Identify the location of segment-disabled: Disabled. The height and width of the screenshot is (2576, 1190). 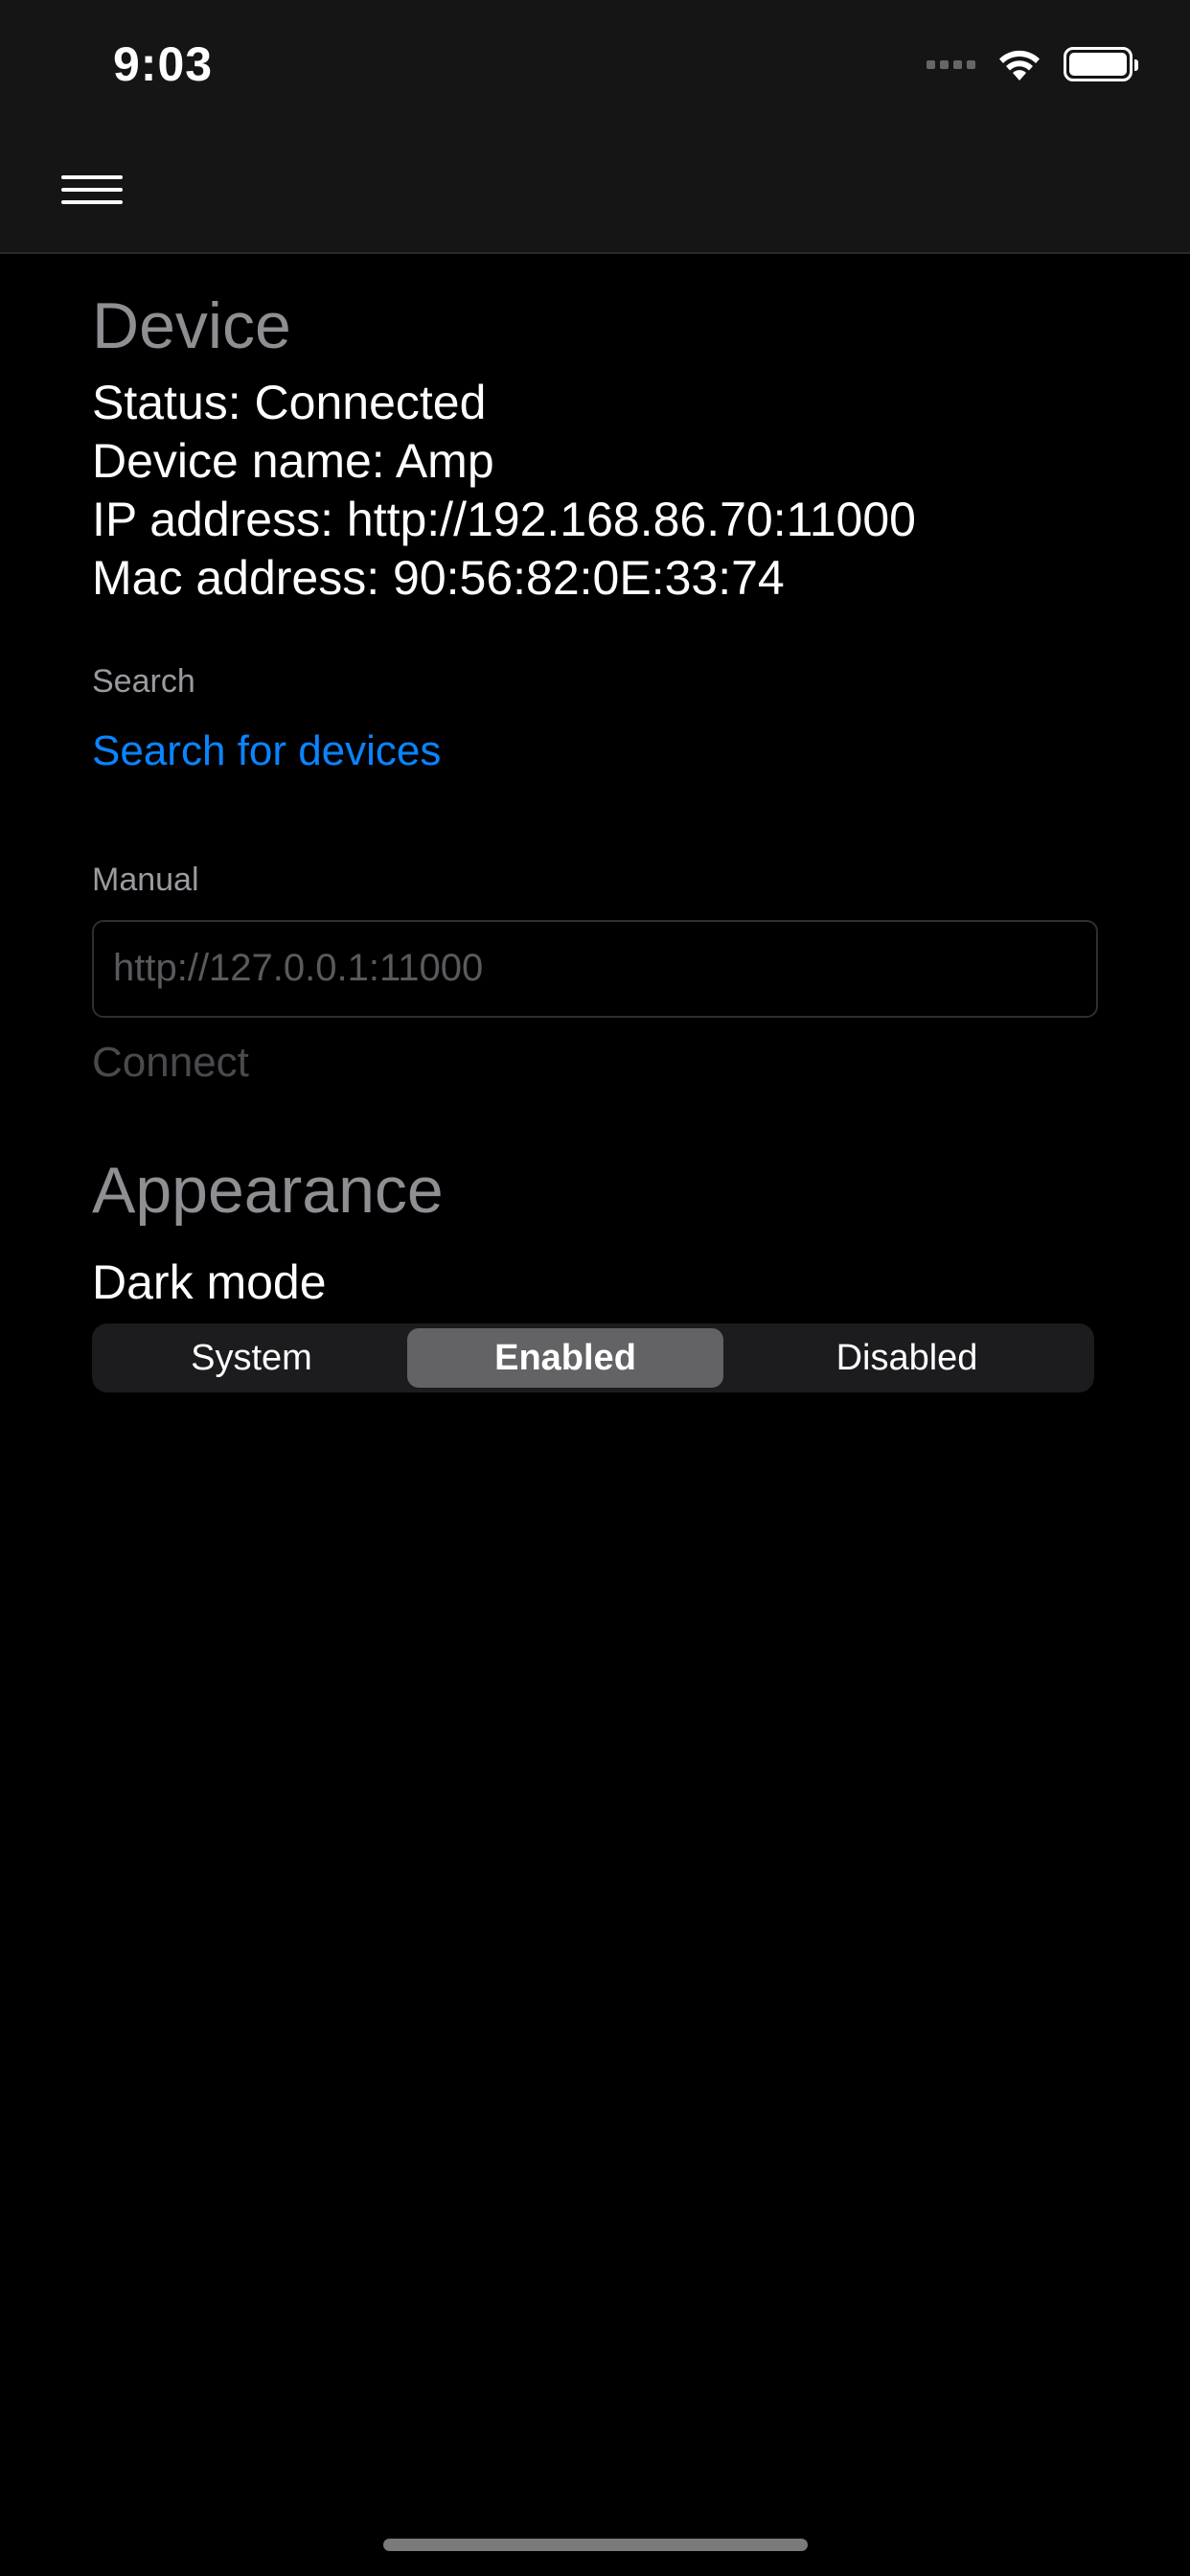
(906, 1358).